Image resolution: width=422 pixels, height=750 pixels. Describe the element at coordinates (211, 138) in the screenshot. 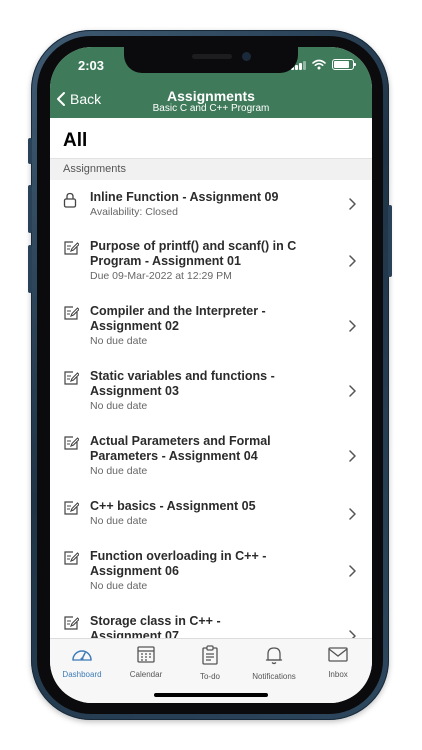

I see `section-header: All` at that location.